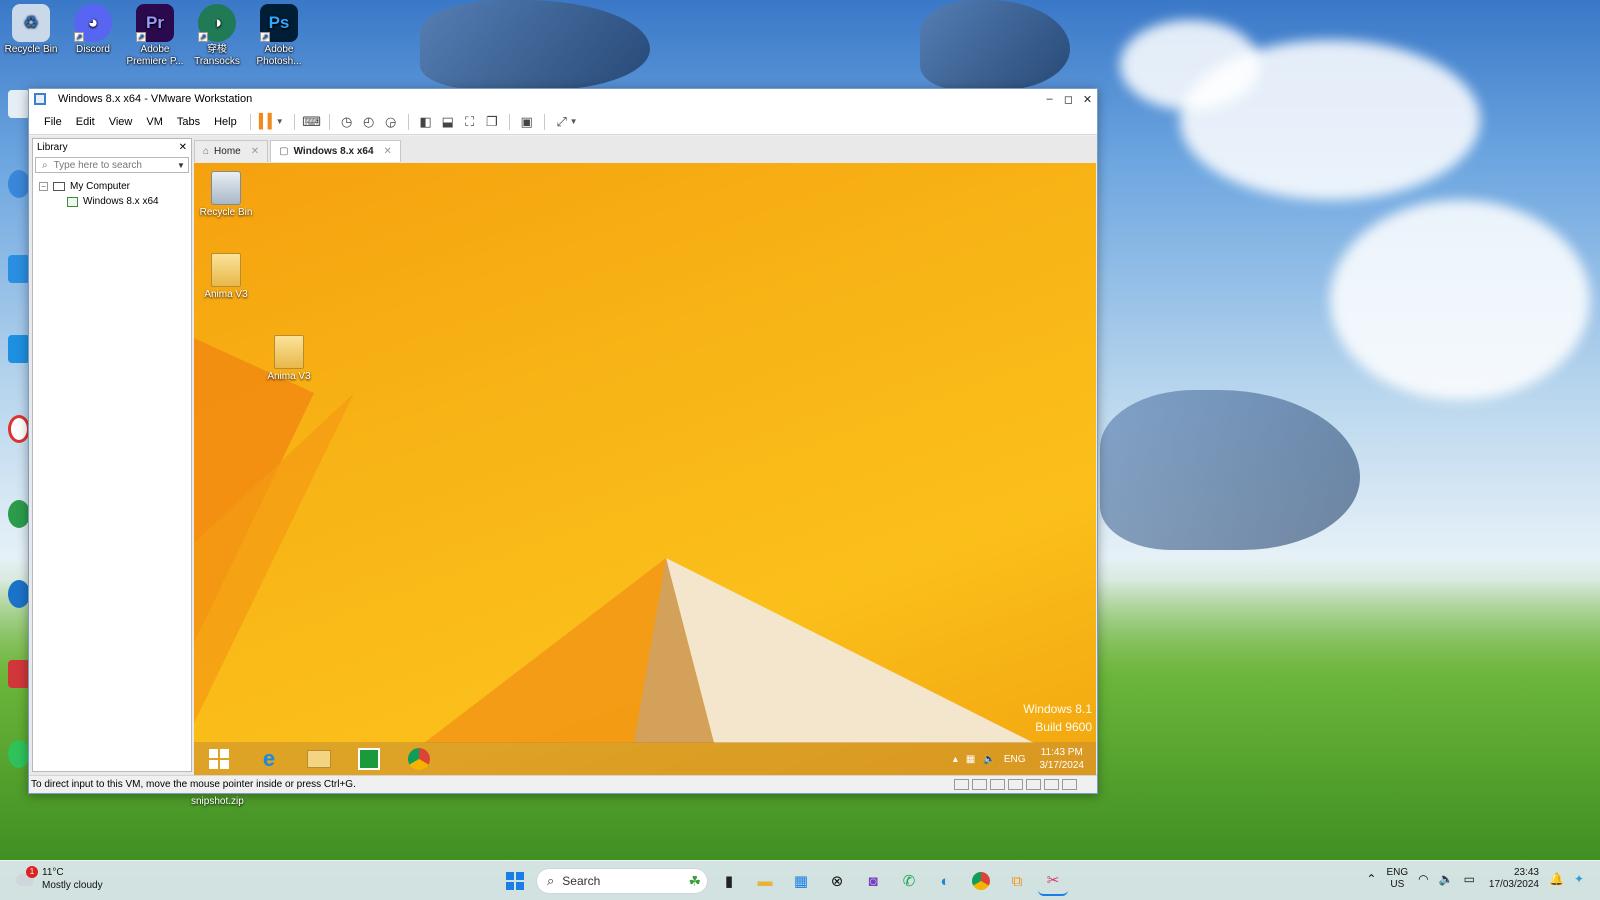  I want to click on guest-start-button, so click(219, 759).